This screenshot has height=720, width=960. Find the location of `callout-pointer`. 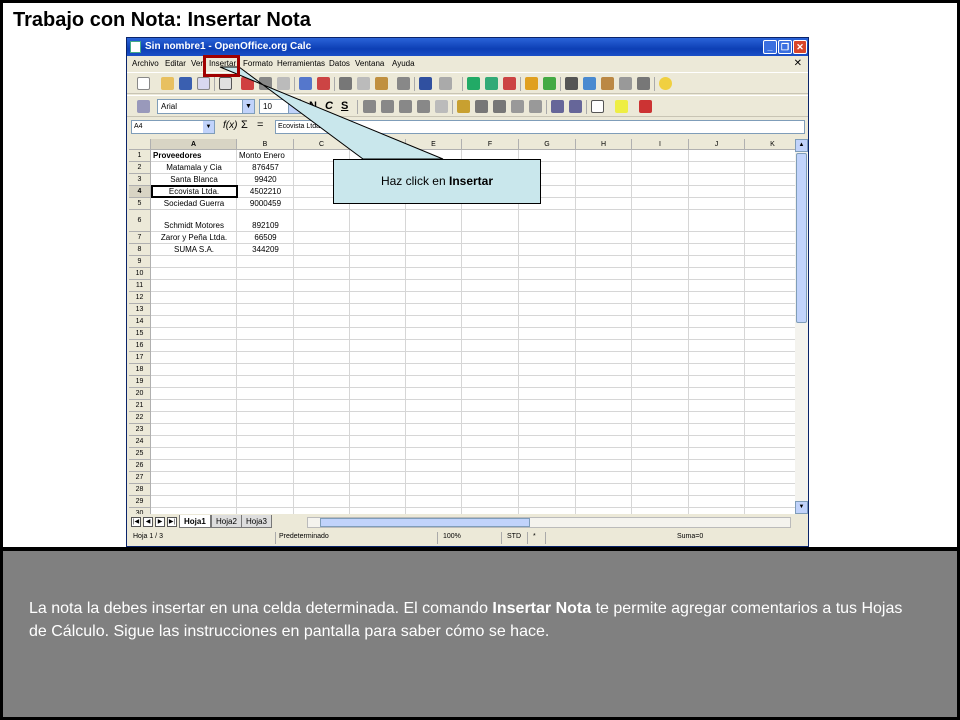

callout-pointer is located at coordinates (331, 113).